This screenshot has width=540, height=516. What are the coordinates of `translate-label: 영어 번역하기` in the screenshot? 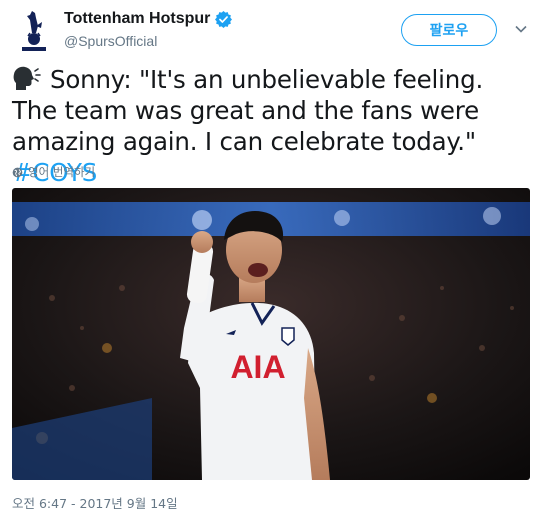 It's located at (62, 172).